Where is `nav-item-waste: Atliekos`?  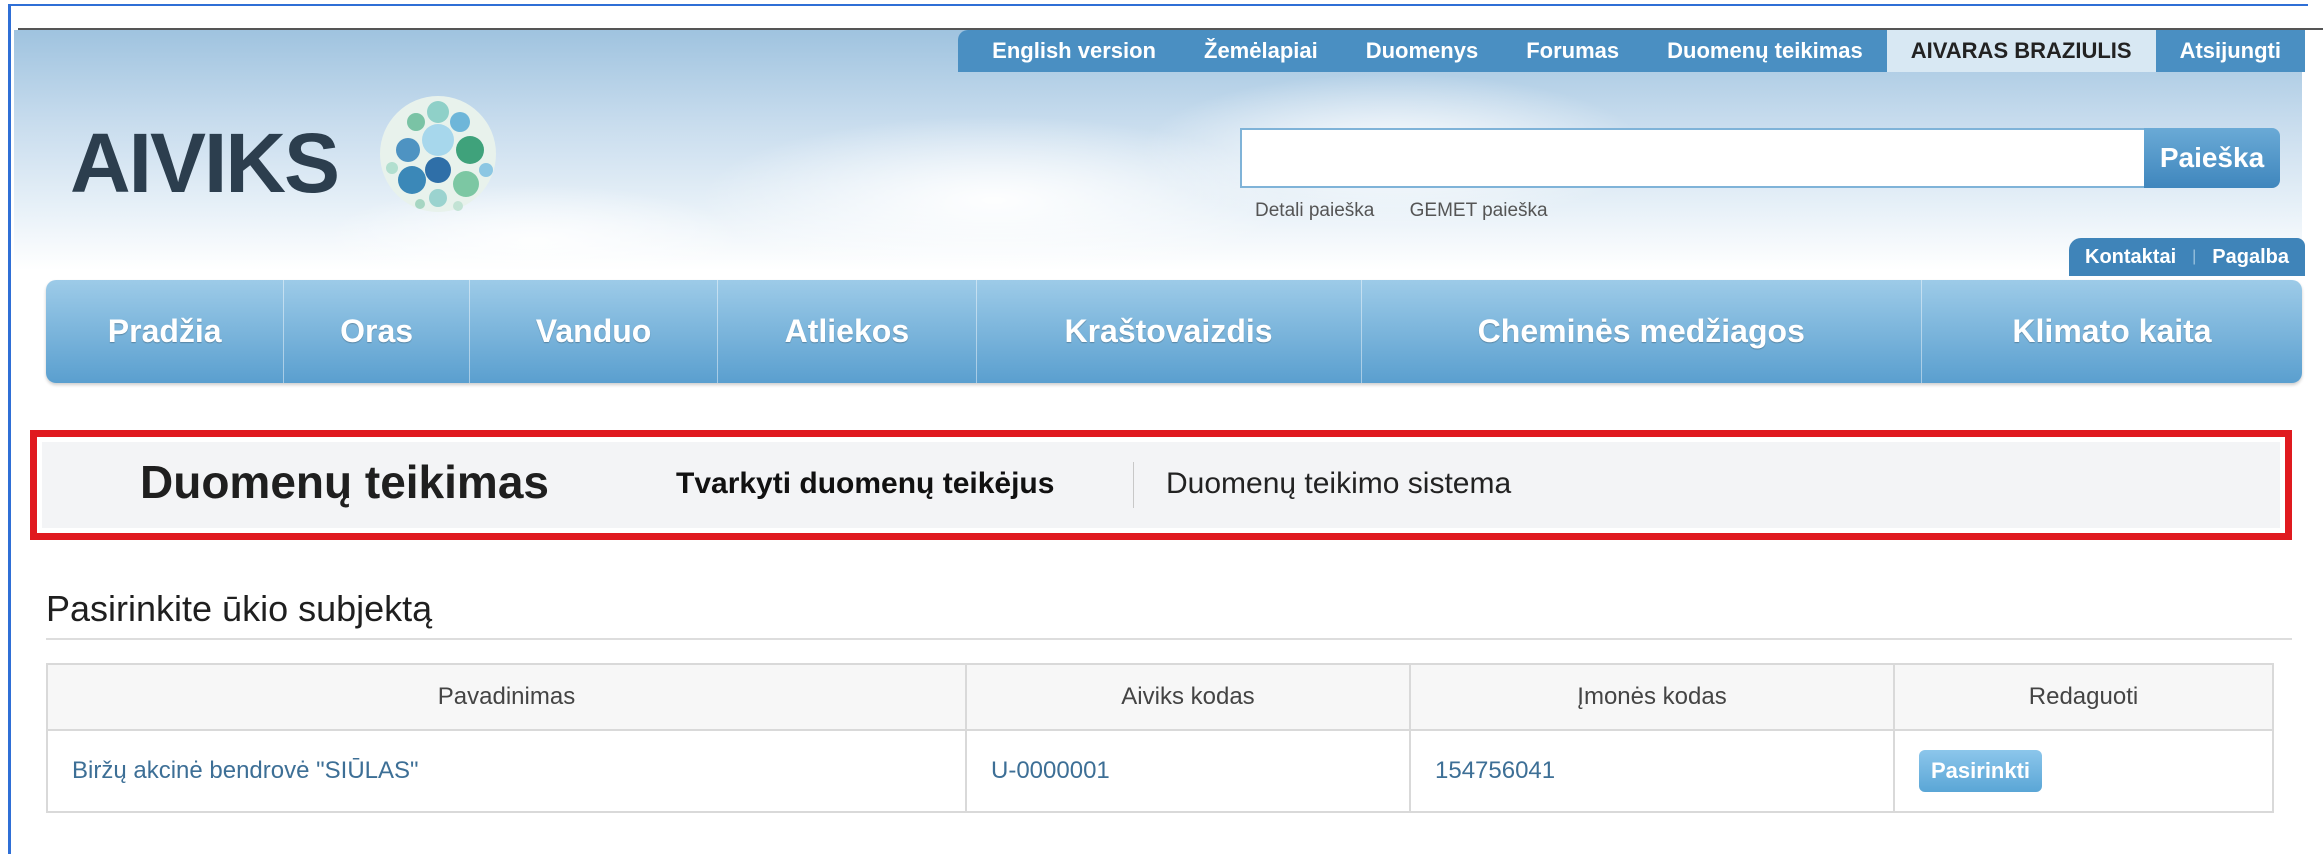
nav-item-waste: Atliekos is located at coordinates (847, 331).